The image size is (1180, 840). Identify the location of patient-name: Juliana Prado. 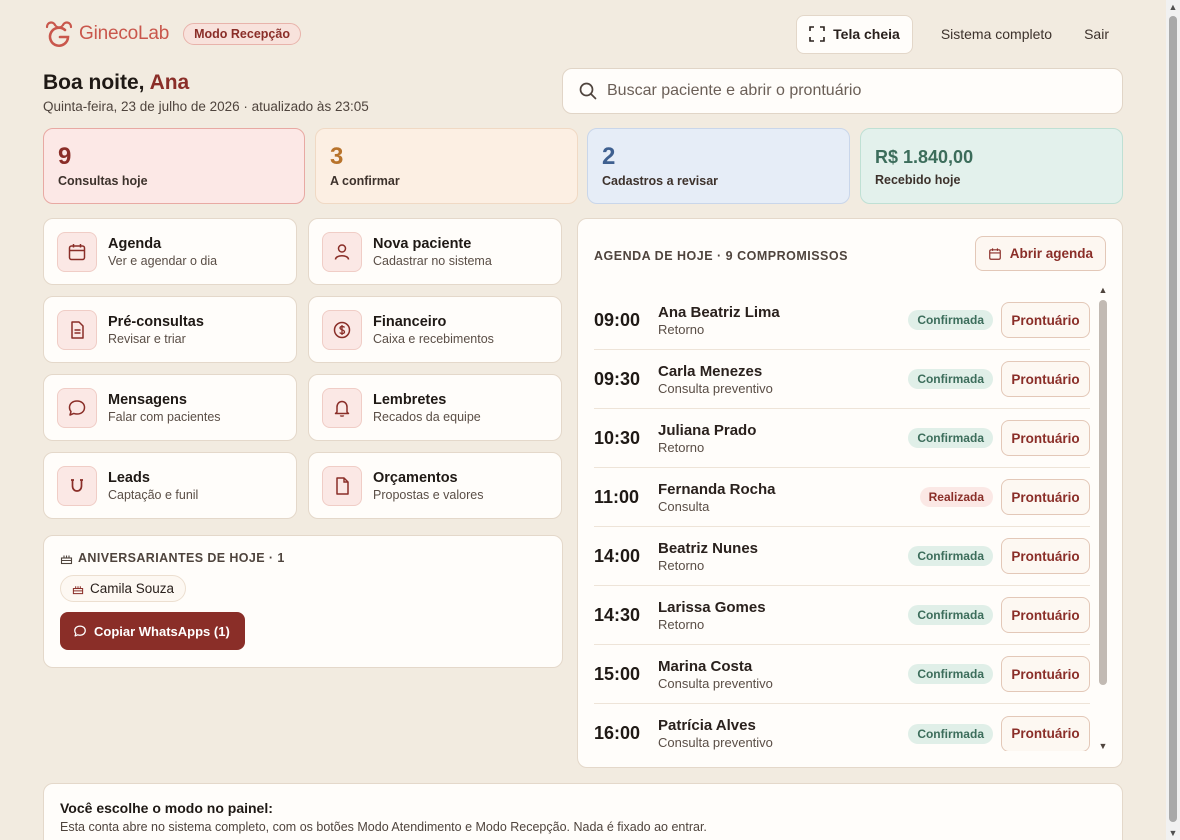
(707, 430).